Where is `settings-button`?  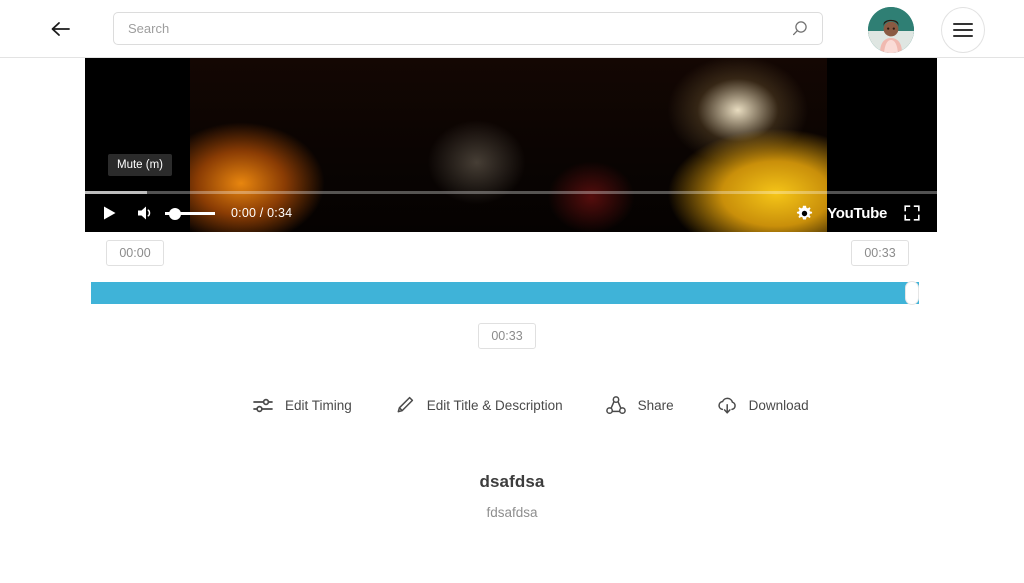 settings-button is located at coordinates (804, 213).